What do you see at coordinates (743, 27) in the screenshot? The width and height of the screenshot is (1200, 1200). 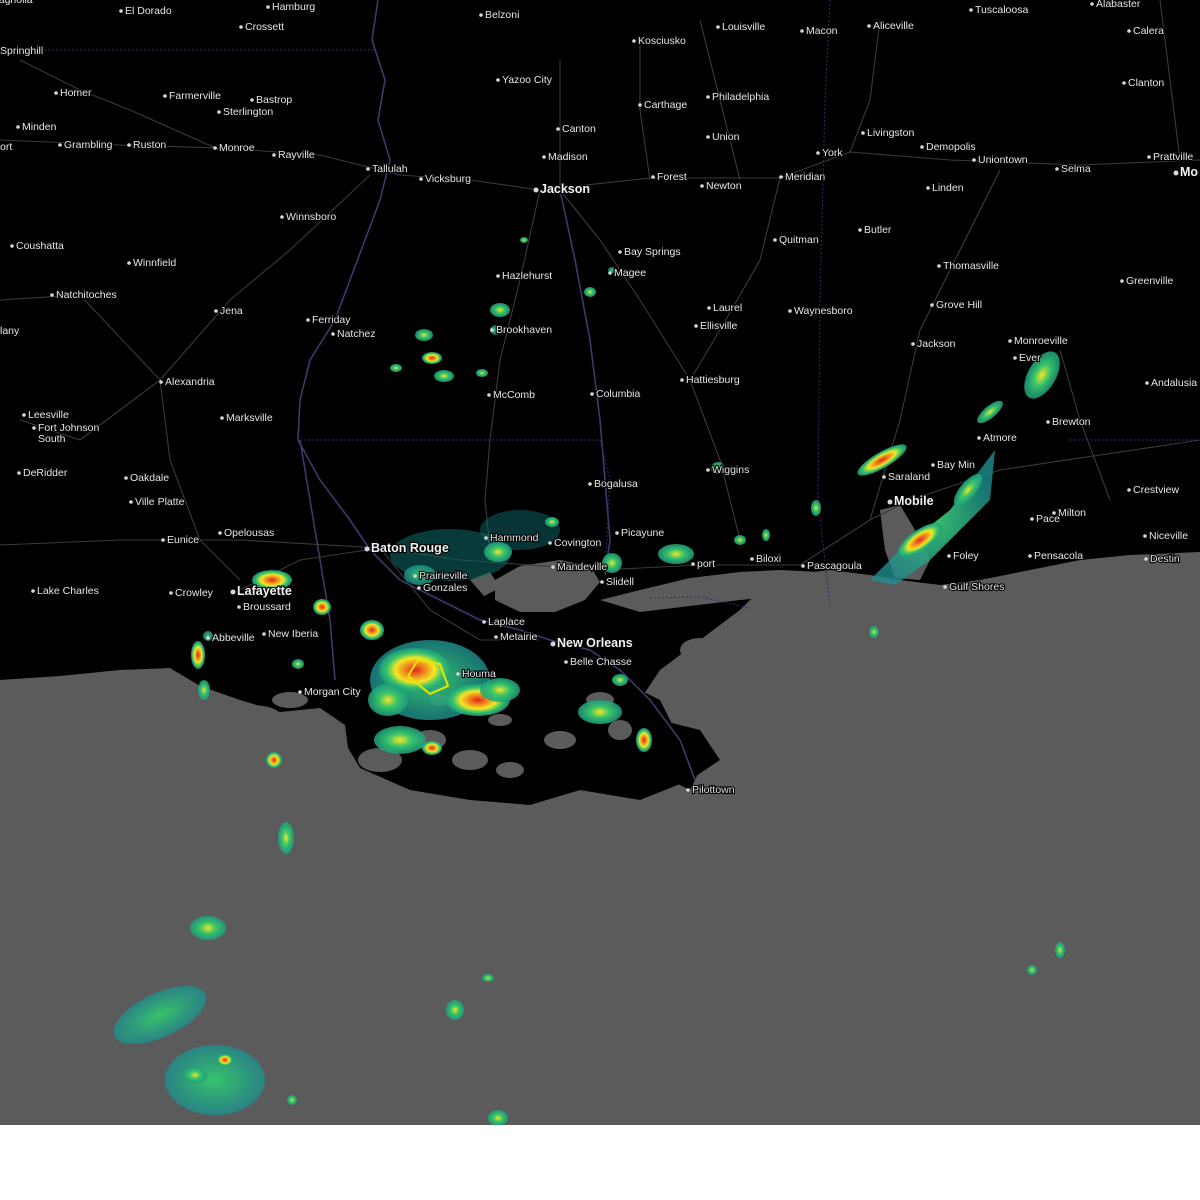 I see `city-label: Louisville` at bounding box center [743, 27].